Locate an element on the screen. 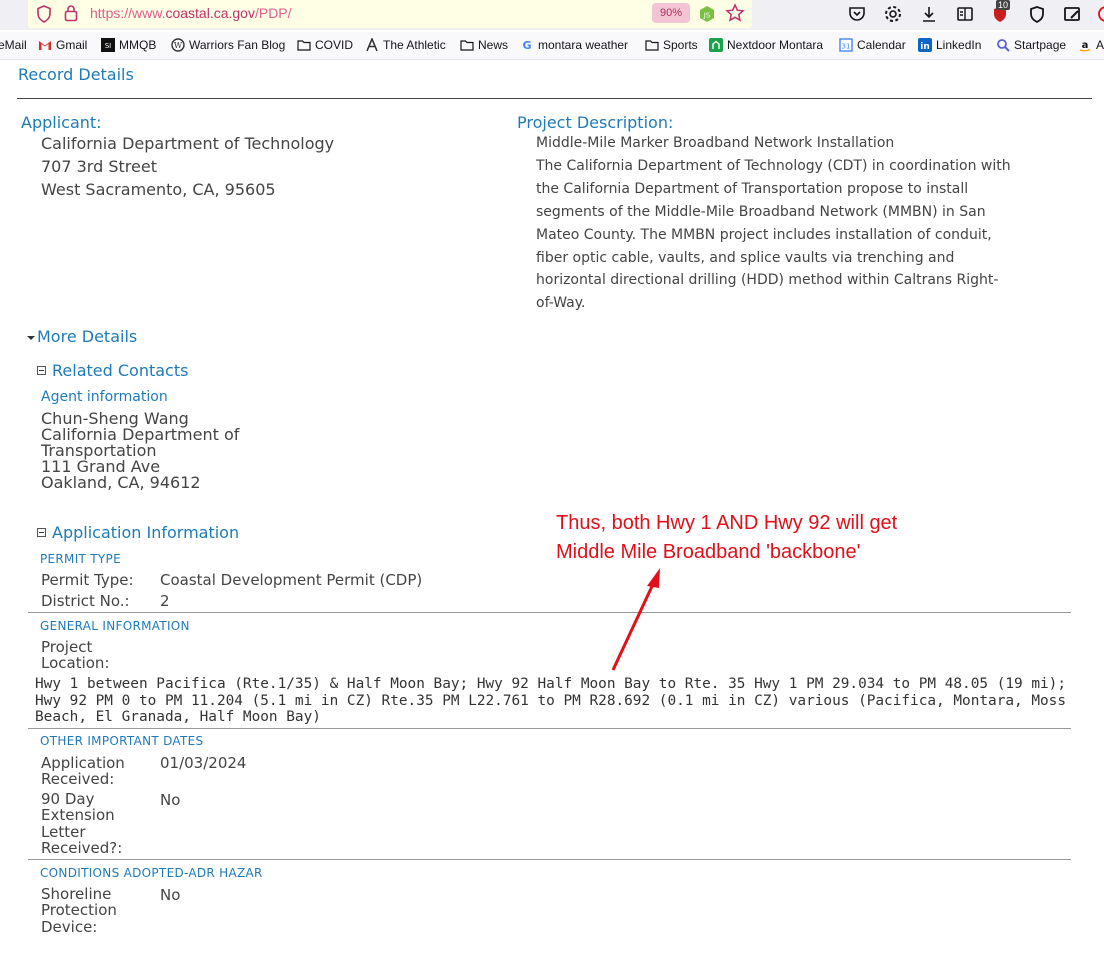 This screenshot has height=958, width=1104. amazon-icon: a is located at coordinates (1085, 46).